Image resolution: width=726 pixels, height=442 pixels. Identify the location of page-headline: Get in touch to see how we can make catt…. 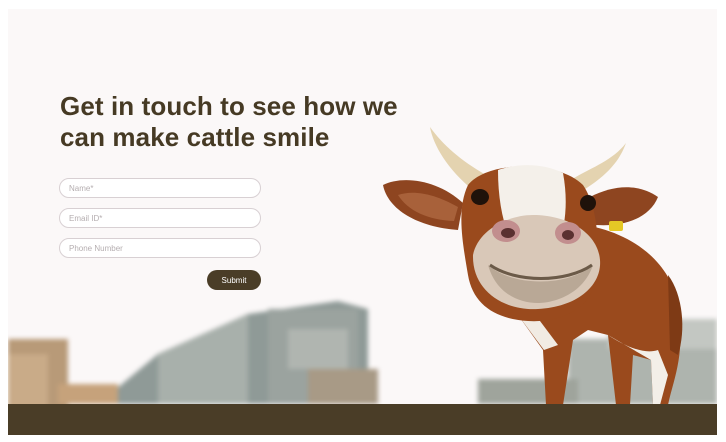
(229, 121).